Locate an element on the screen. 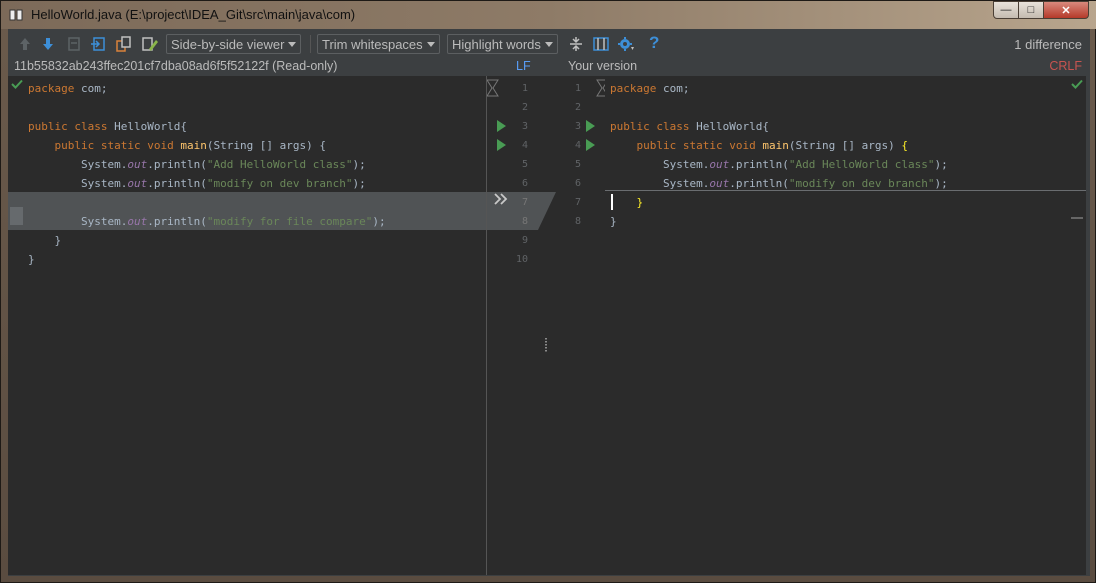 The width and height of the screenshot is (1096, 583). difference-count: 1 difference is located at coordinates (1048, 44).